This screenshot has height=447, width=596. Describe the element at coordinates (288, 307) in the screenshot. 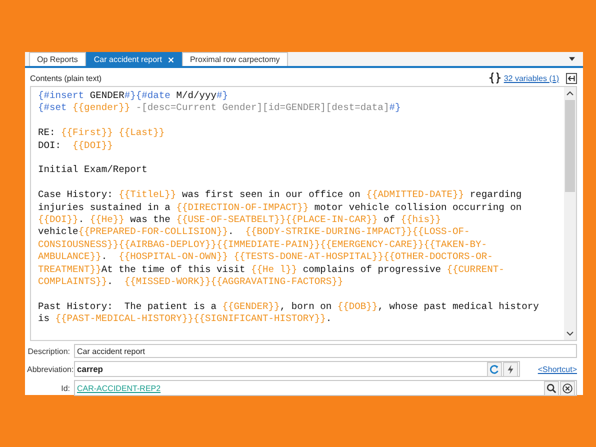

I see `code-line: Past History: The patient is a {{GENDER}}, born on {{DOB}}, whose past medical history` at that location.